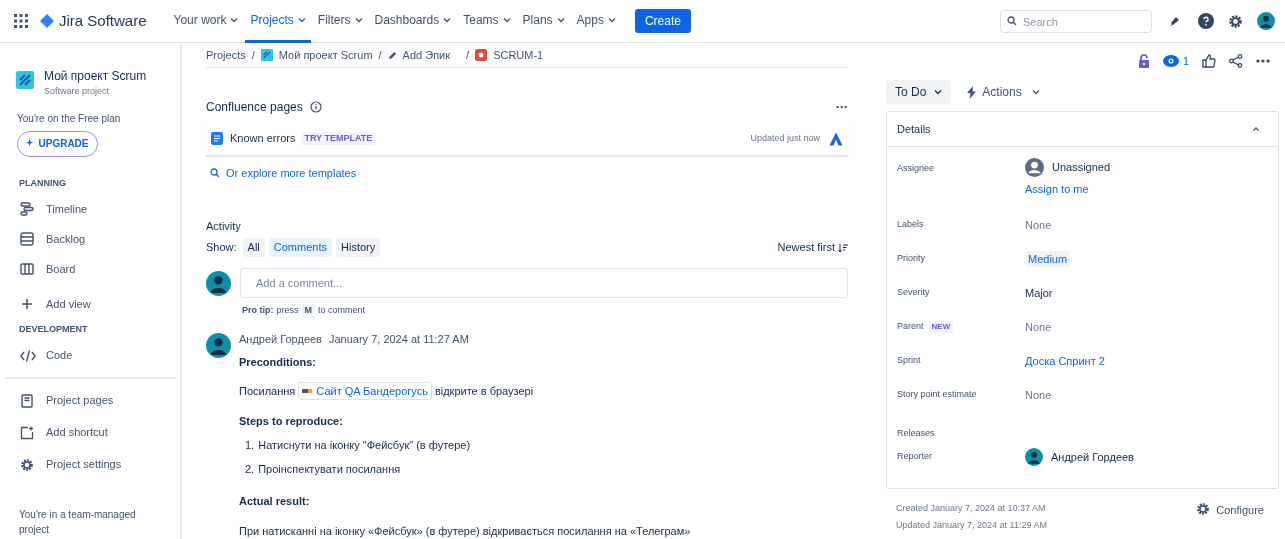  What do you see at coordinates (1081, 168) in the screenshot?
I see `field-value: Unassigned` at bounding box center [1081, 168].